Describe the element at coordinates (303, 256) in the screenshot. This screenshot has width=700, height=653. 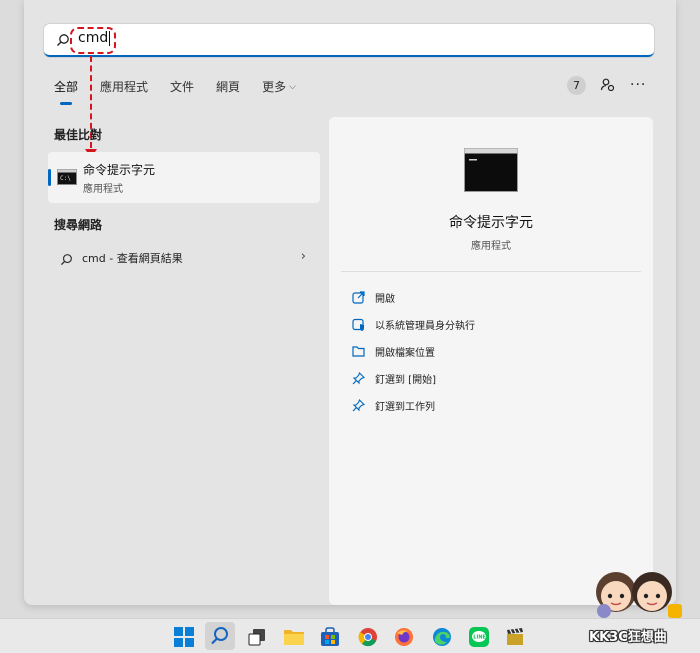
I see `chevron-right-icon: ›` at that location.